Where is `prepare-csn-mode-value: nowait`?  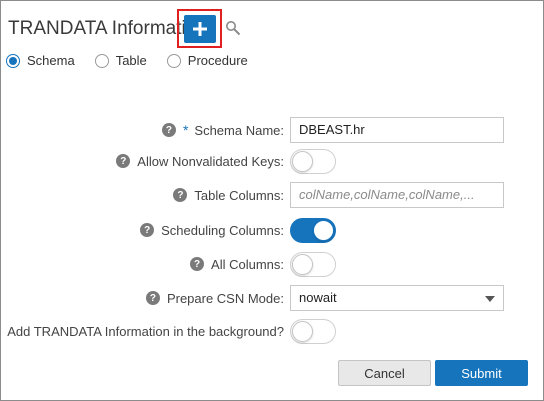 prepare-csn-mode-value: nowait is located at coordinates (318, 297).